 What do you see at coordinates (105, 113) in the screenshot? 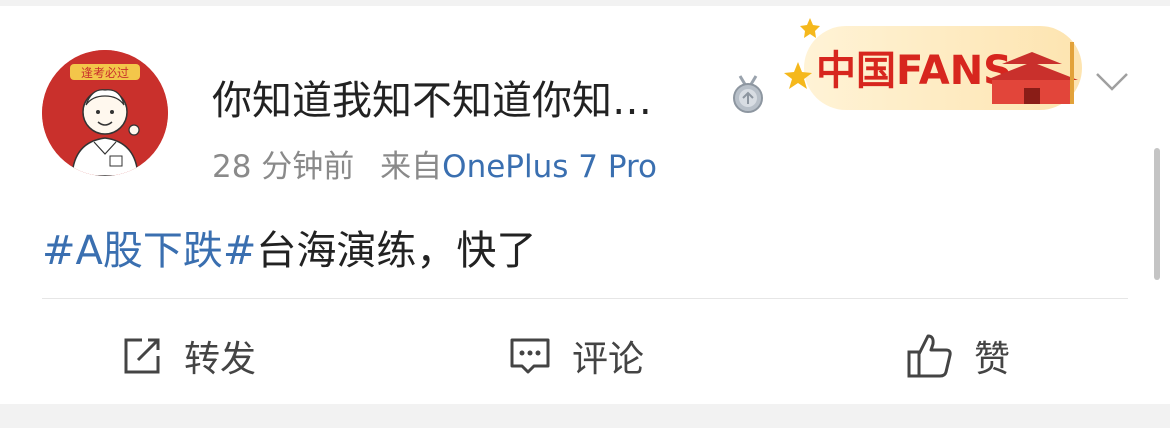
I see `avatar: 逢考必过` at bounding box center [105, 113].